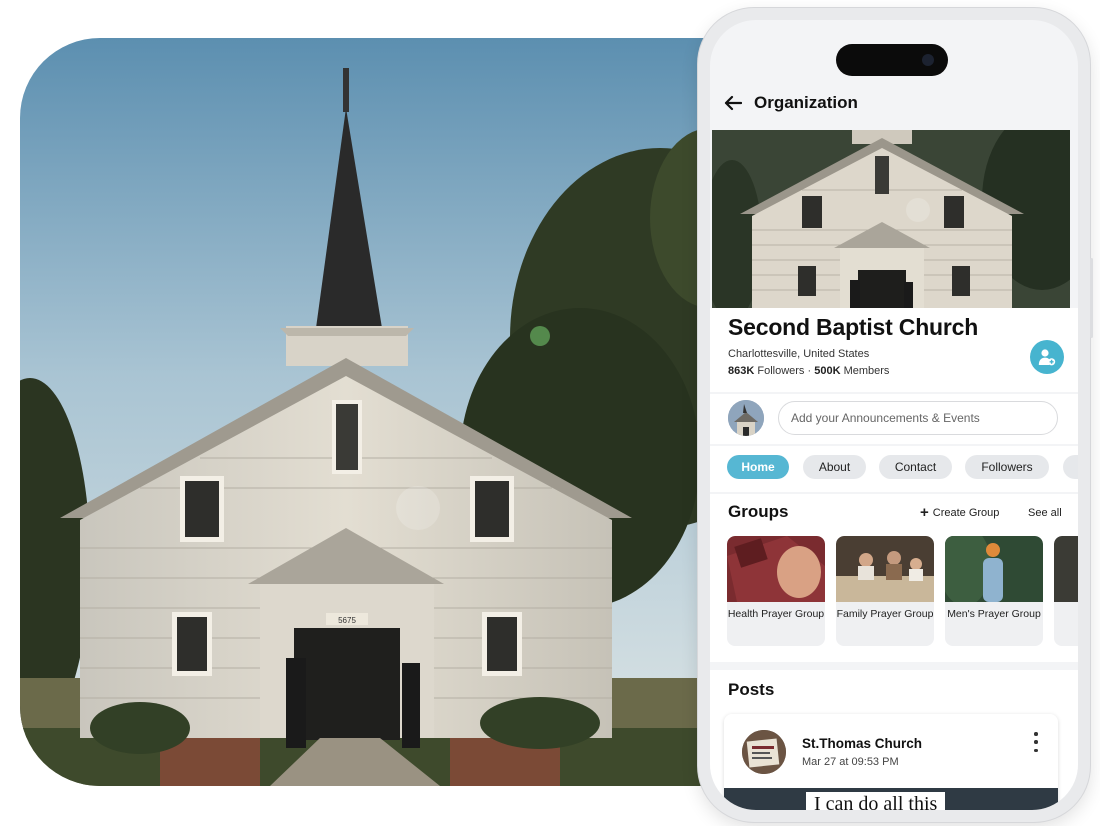 The image size is (1100, 826). Describe the element at coordinates (891, 219) in the screenshot. I see `cover-image` at that location.